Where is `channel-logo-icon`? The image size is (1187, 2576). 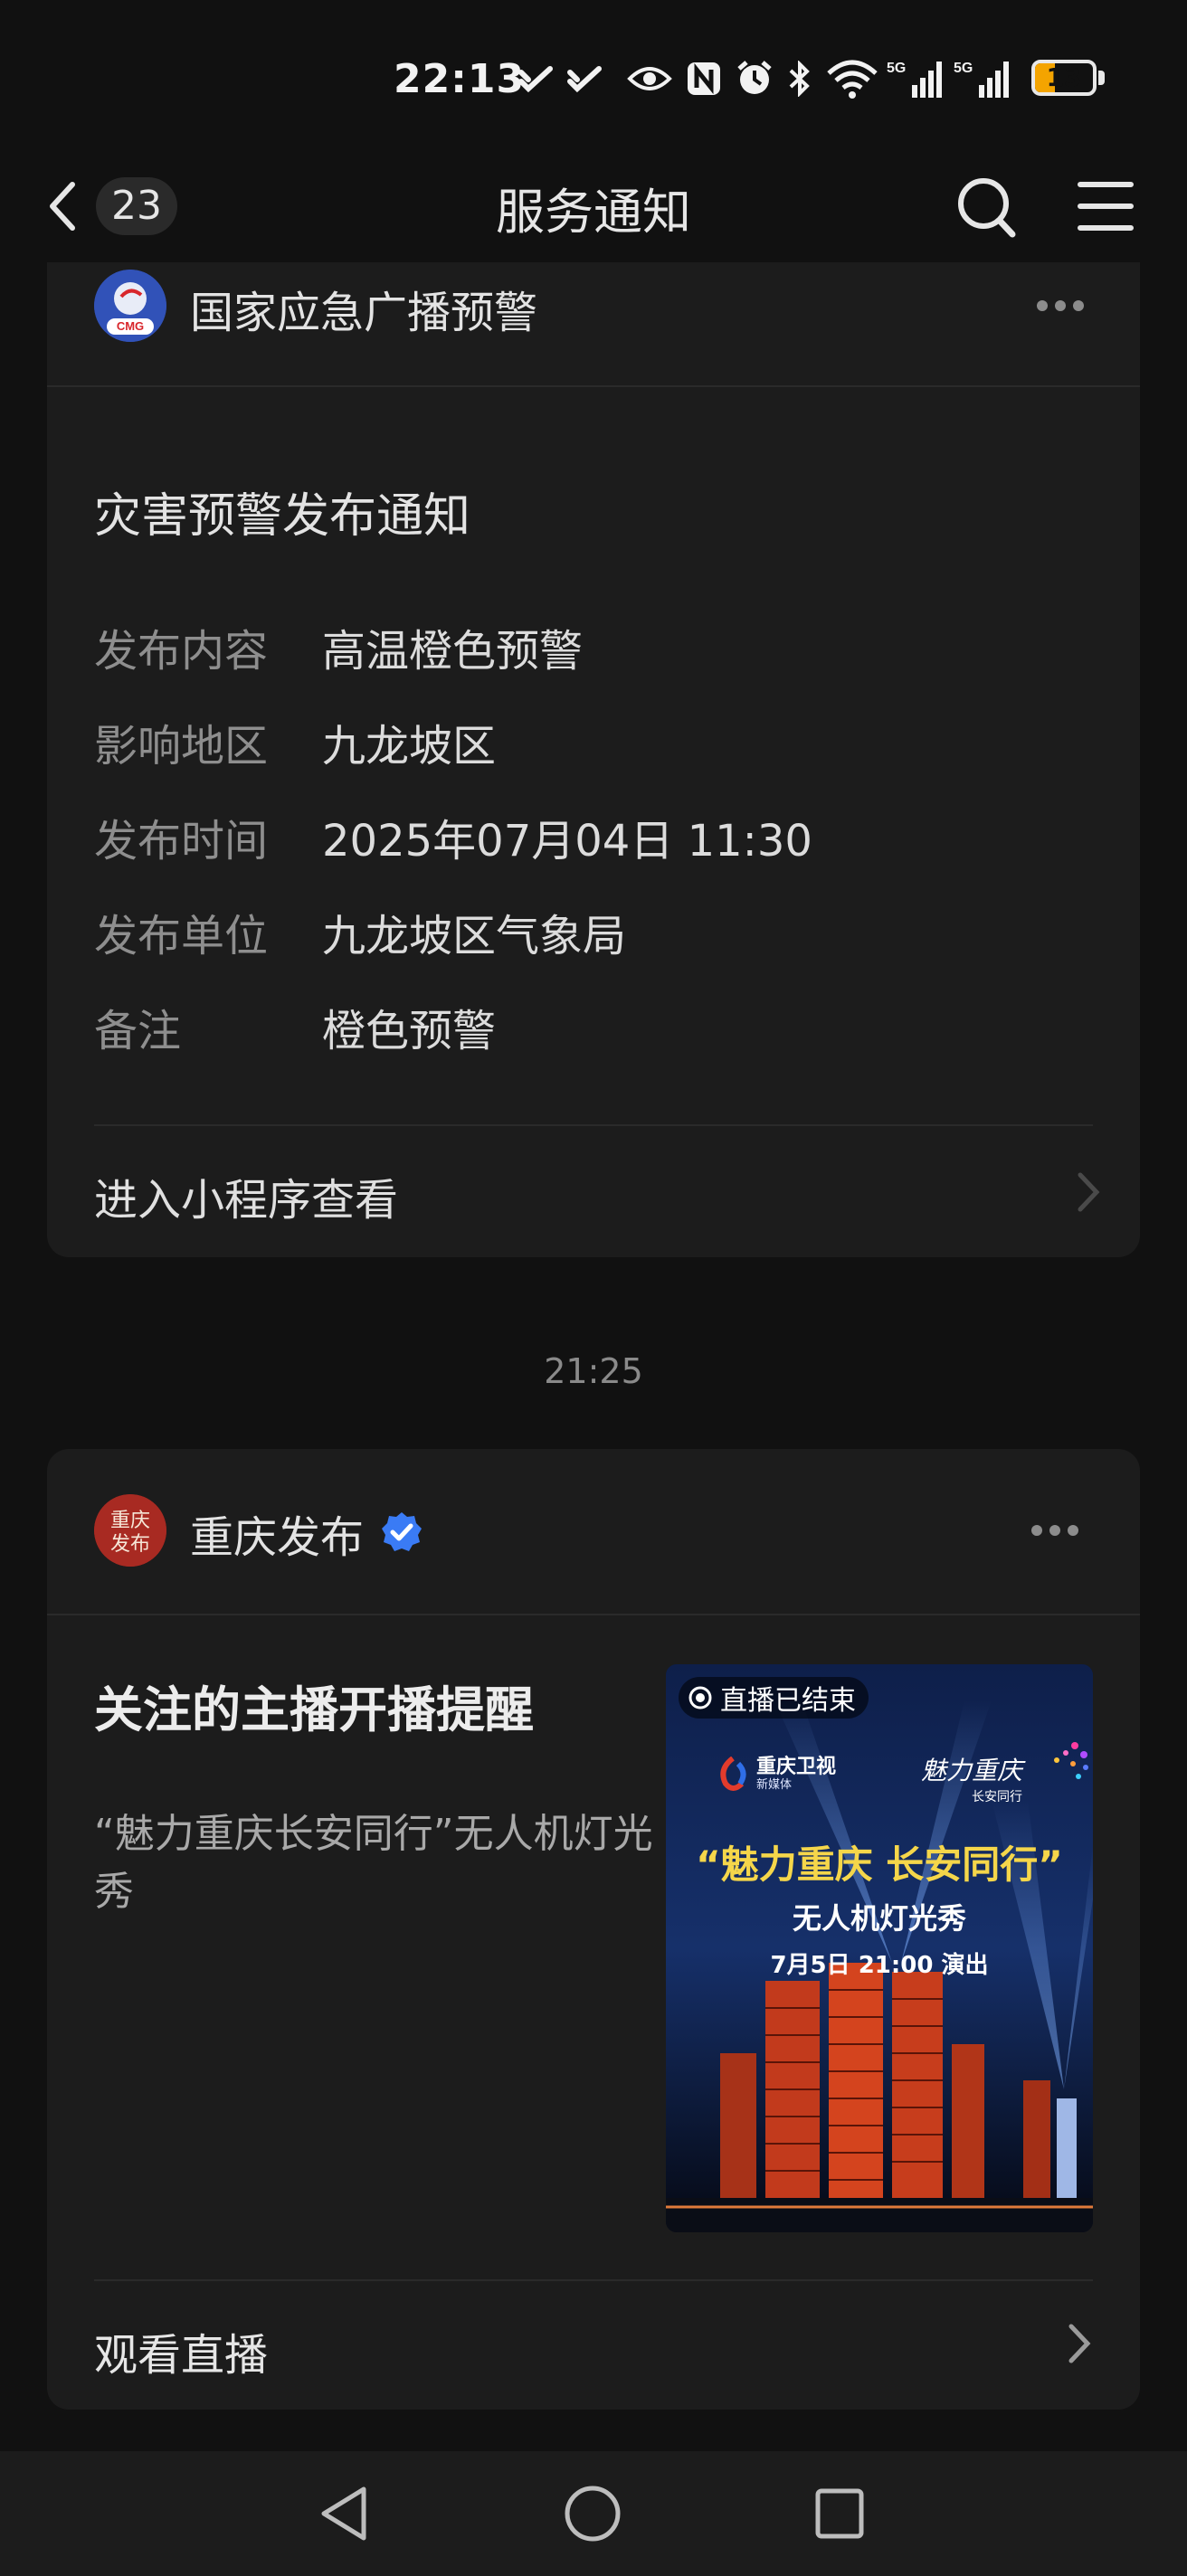
channel-logo-icon is located at coordinates (733, 1774).